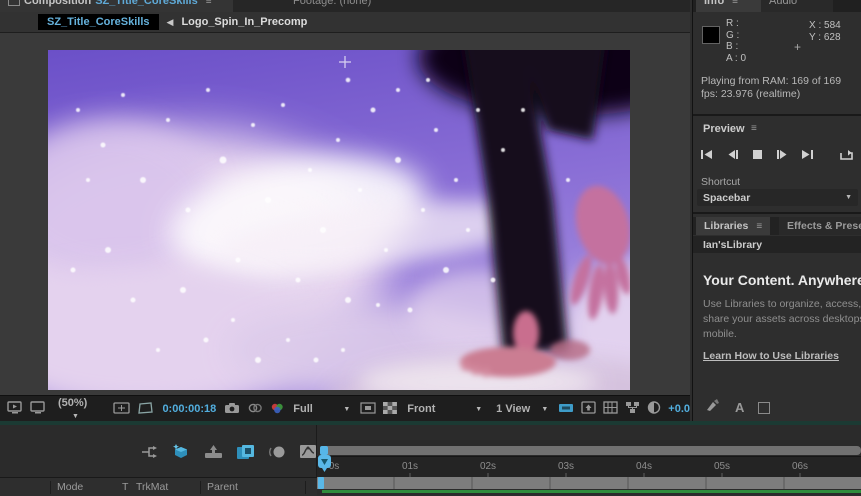  I want to click on ruler-label: 03s, so click(566, 466).